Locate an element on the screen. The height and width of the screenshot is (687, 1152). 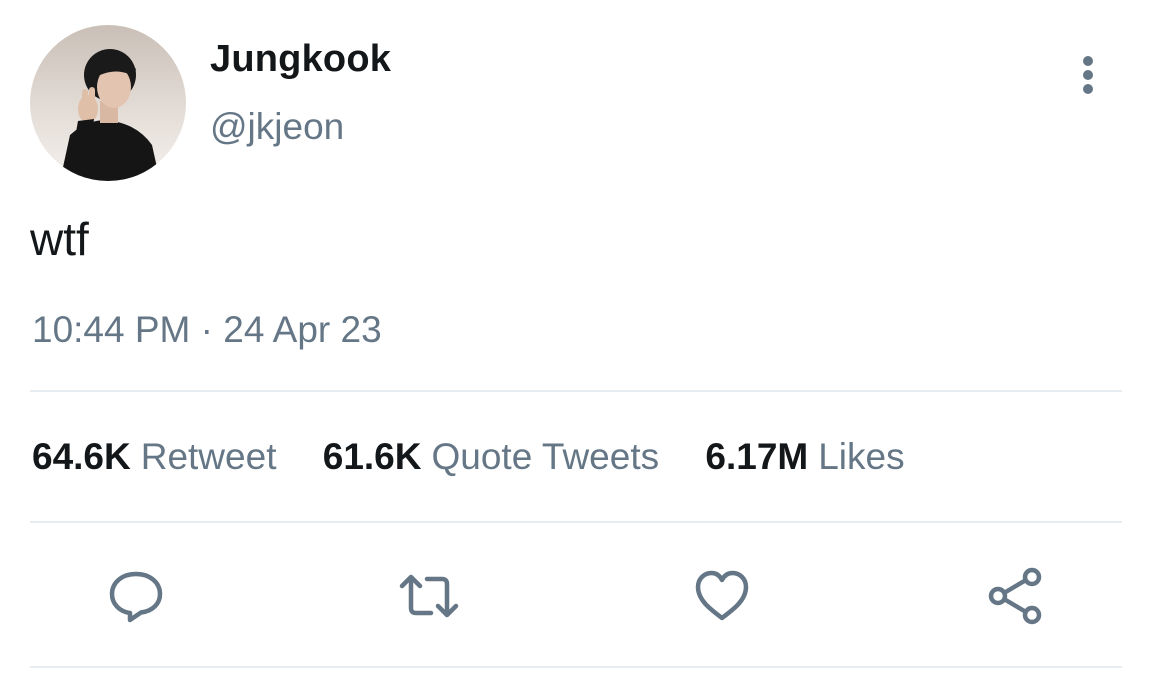
stat-label: Retweet is located at coordinates (208, 456).